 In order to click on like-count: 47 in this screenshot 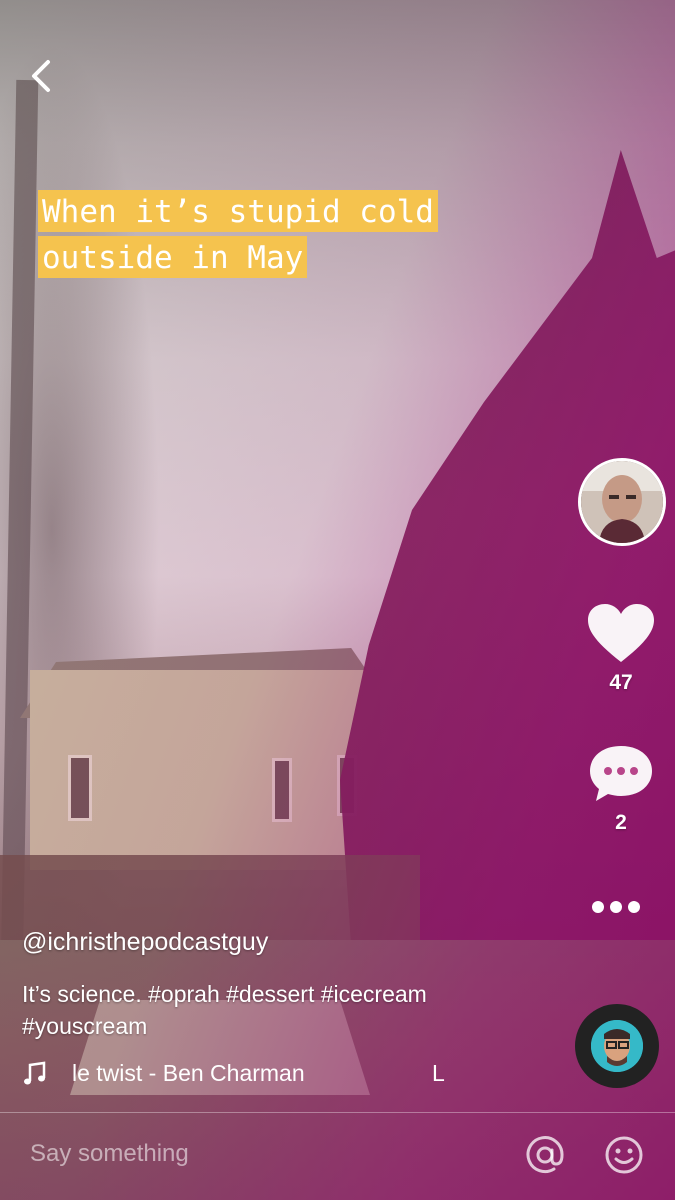, I will do `click(621, 682)`.